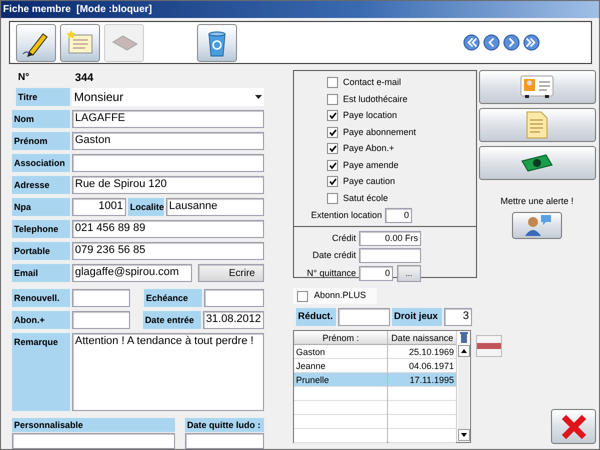 This screenshot has width=600, height=450. What do you see at coordinates (233, 320) in the screenshot?
I see `input-field: 31.08.2012` at bounding box center [233, 320].